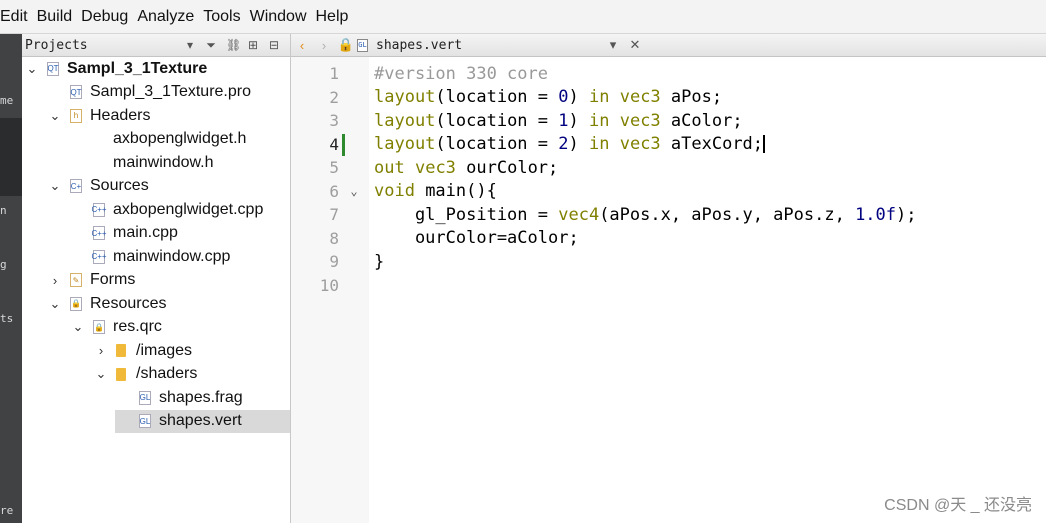 The height and width of the screenshot is (523, 1046). Describe the element at coordinates (334, 262) in the screenshot. I see `line-number: 9` at that location.